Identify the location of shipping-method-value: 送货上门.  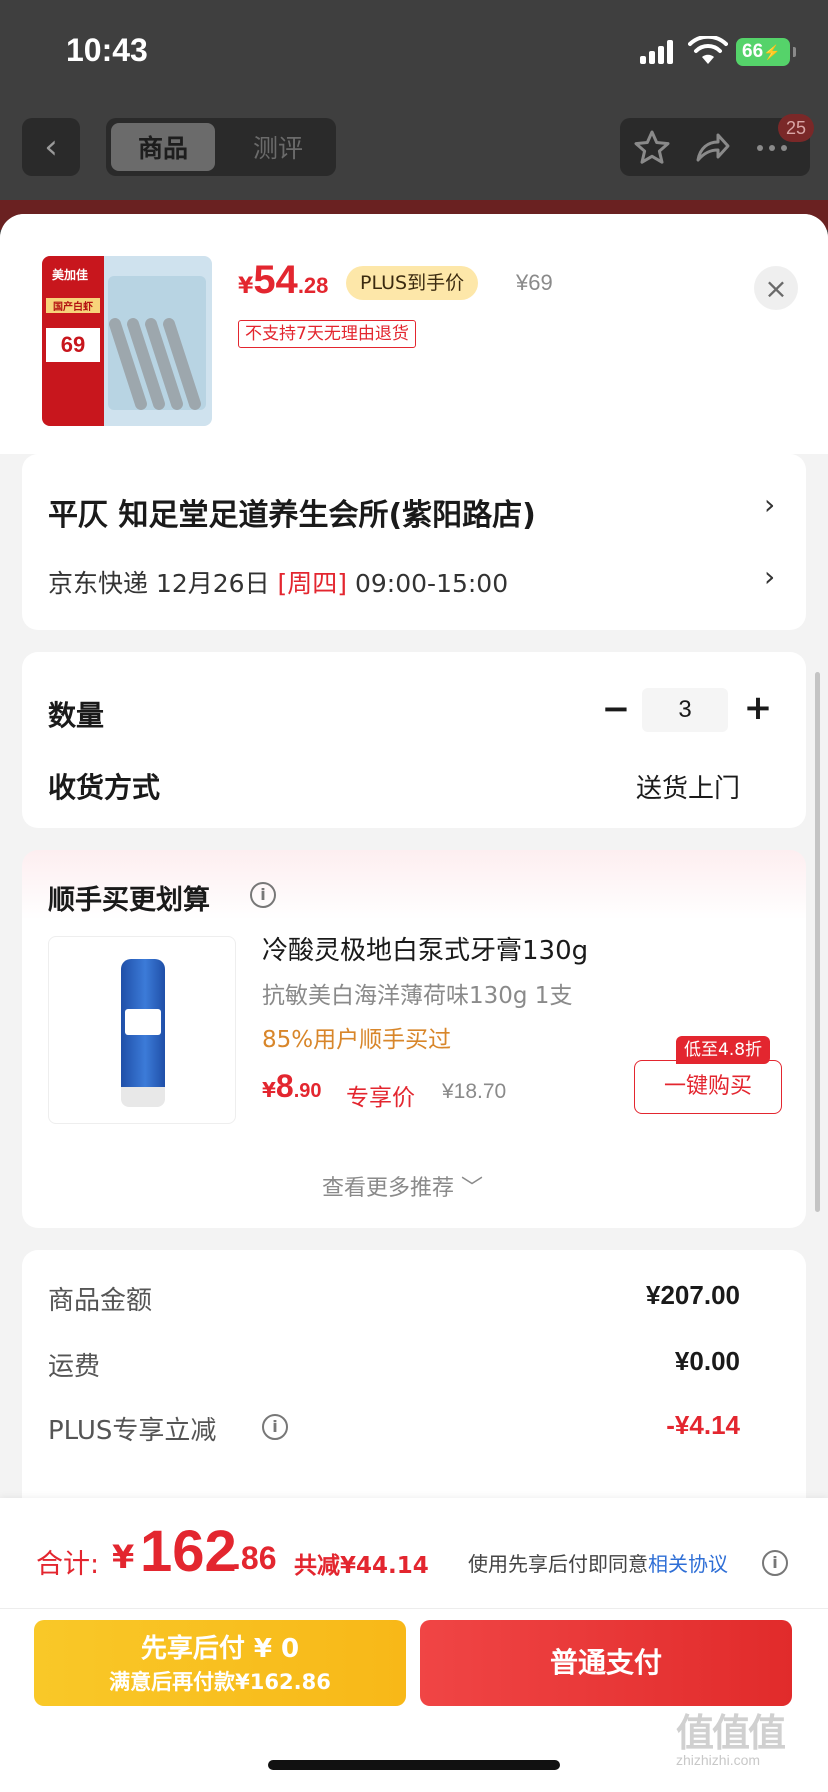
(688, 786).